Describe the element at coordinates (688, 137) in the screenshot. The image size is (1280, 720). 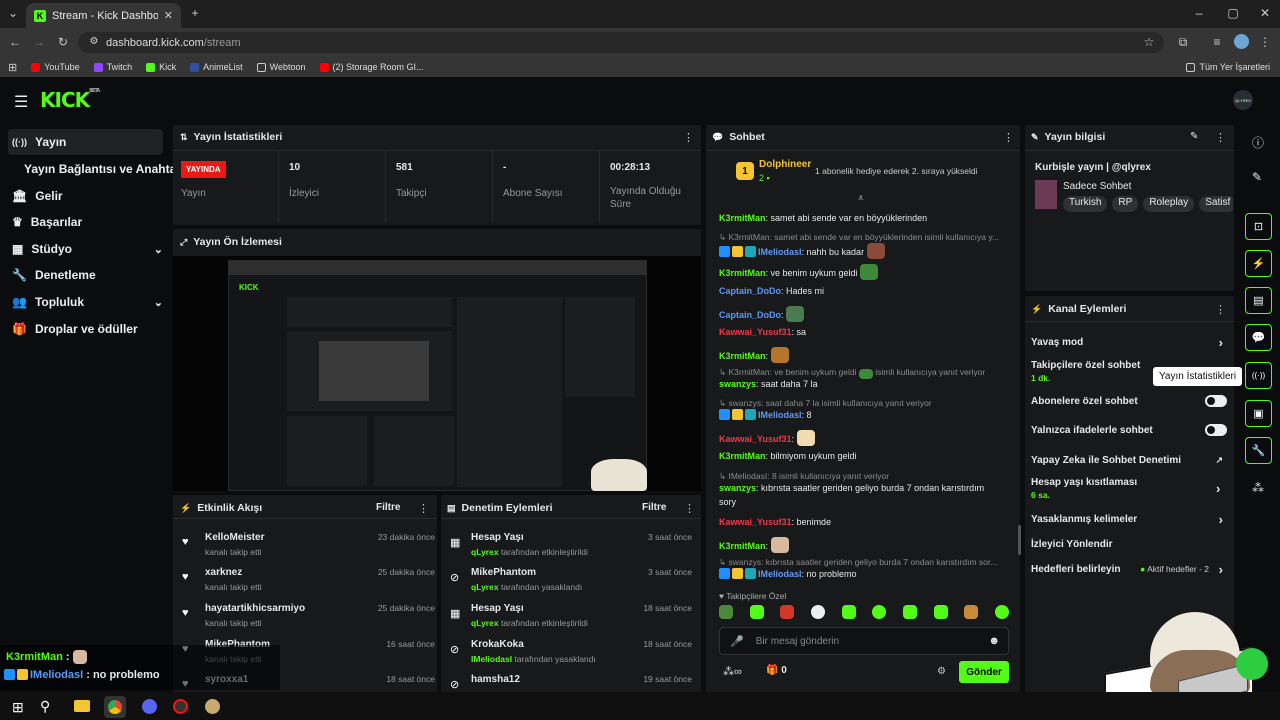
I see `stats-menu-icon: ⋮` at that location.